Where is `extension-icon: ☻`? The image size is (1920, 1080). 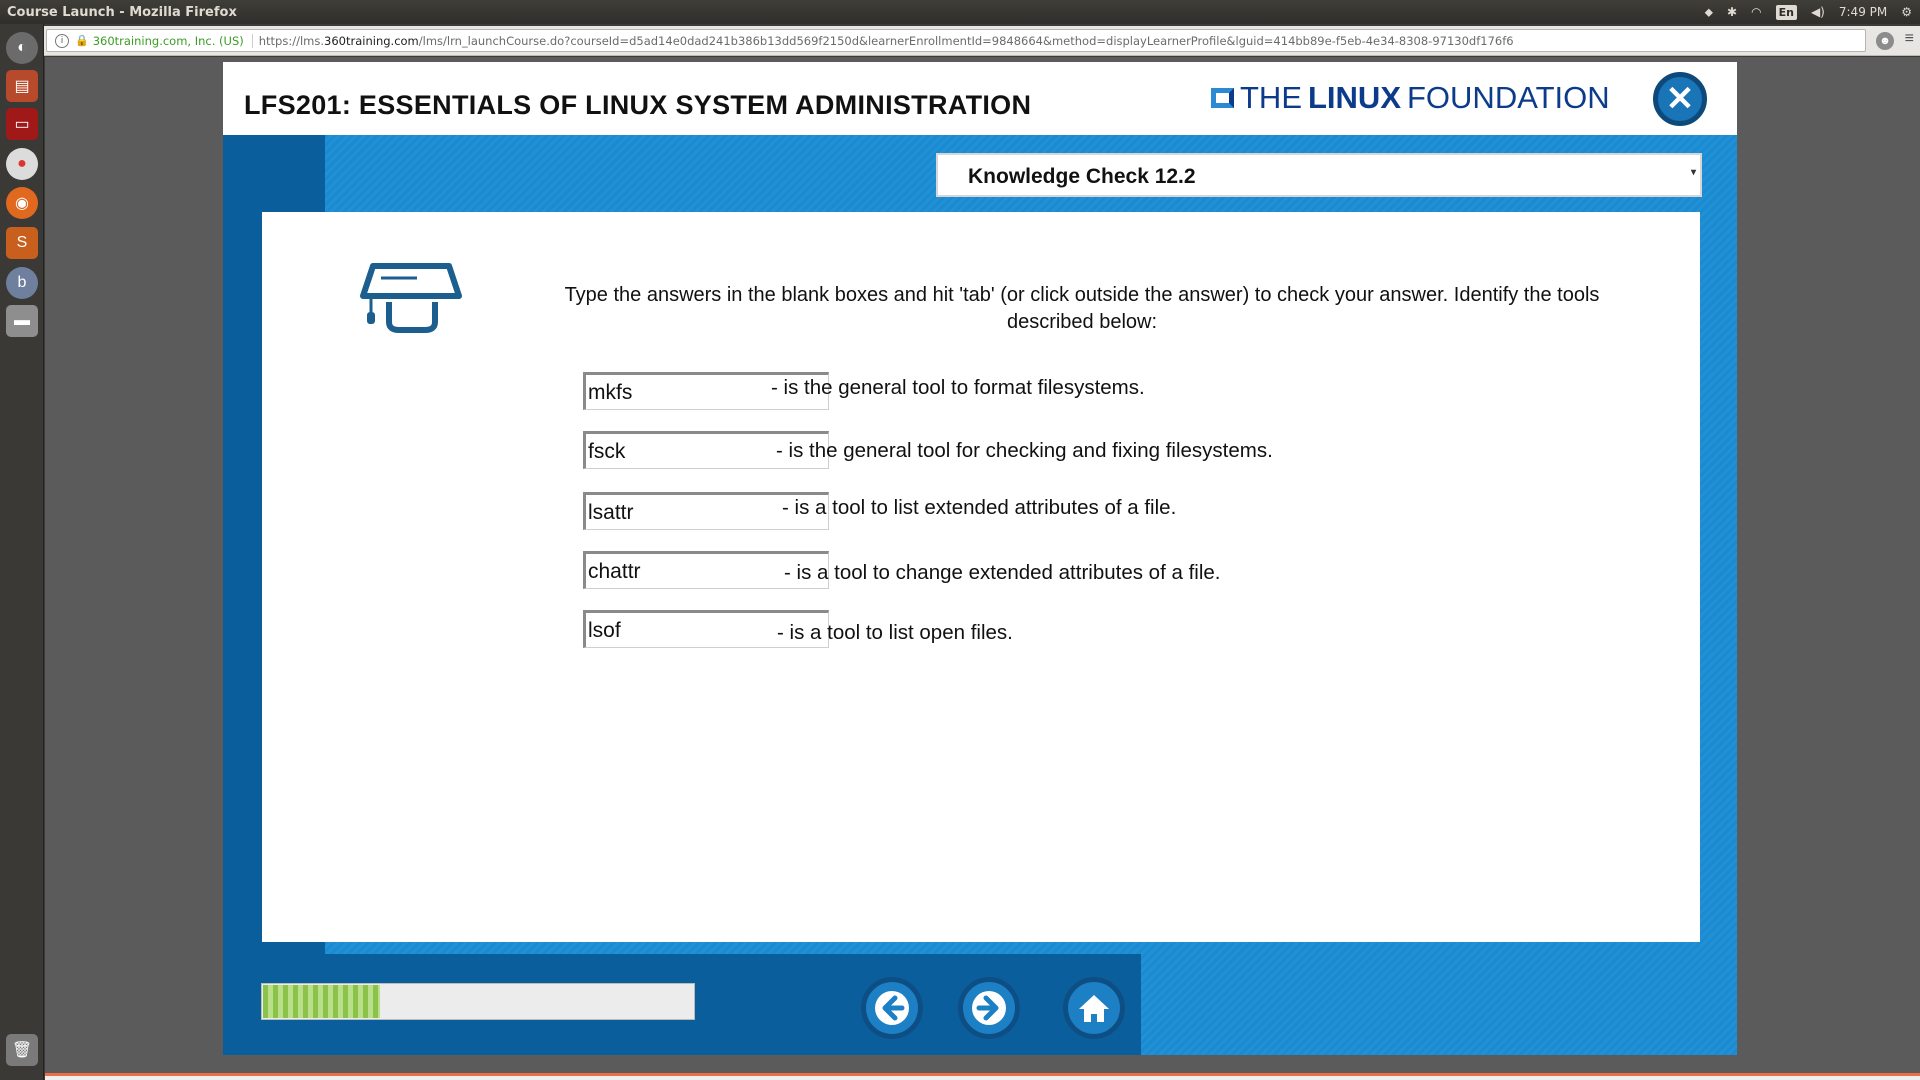
extension-icon: ☻ is located at coordinates (1885, 41).